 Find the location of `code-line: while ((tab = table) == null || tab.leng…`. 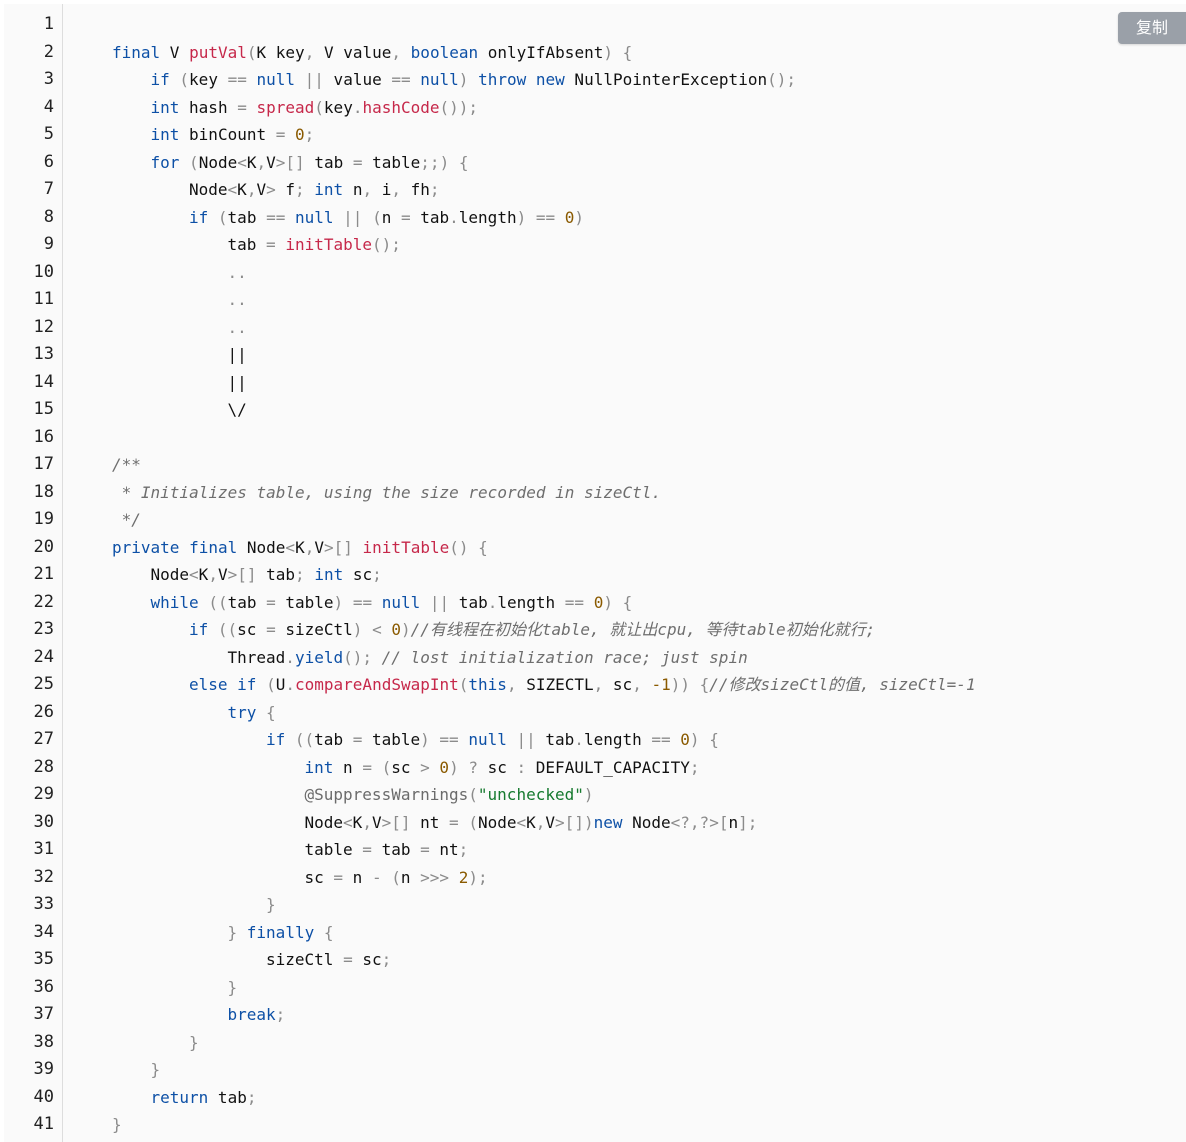

code-line: while ((tab = table) == null || tab.leng… is located at coordinates (392, 603).